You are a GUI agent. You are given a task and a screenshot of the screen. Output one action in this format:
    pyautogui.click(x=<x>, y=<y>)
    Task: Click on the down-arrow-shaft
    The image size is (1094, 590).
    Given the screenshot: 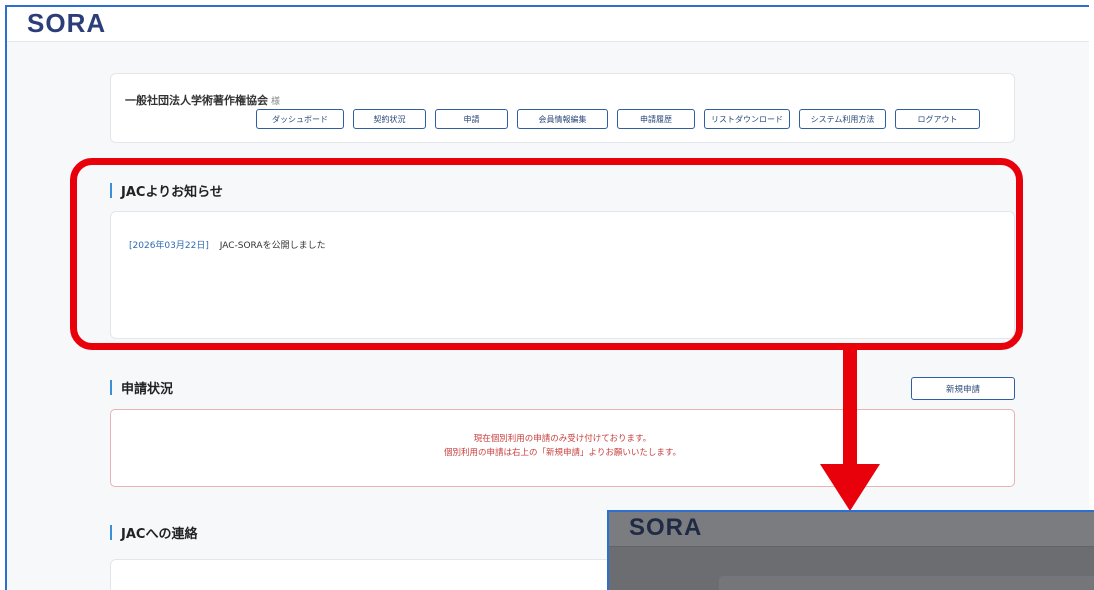 What is the action you would take?
    pyautogui.click(x=850, y=406)
    